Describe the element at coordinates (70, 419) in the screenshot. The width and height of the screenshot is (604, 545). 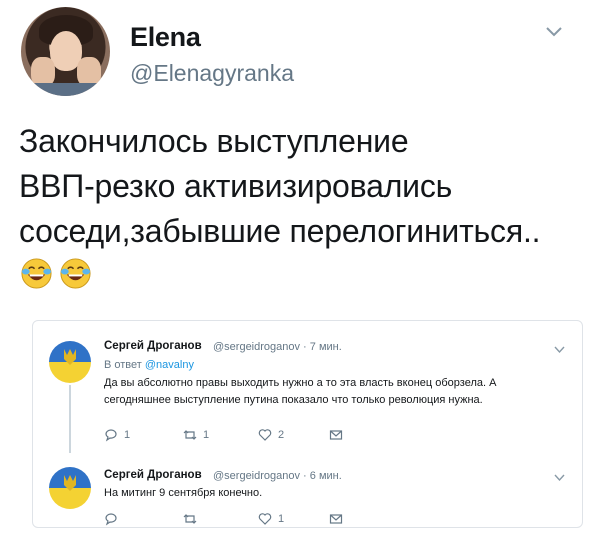
I see `thread-connector` at that location.